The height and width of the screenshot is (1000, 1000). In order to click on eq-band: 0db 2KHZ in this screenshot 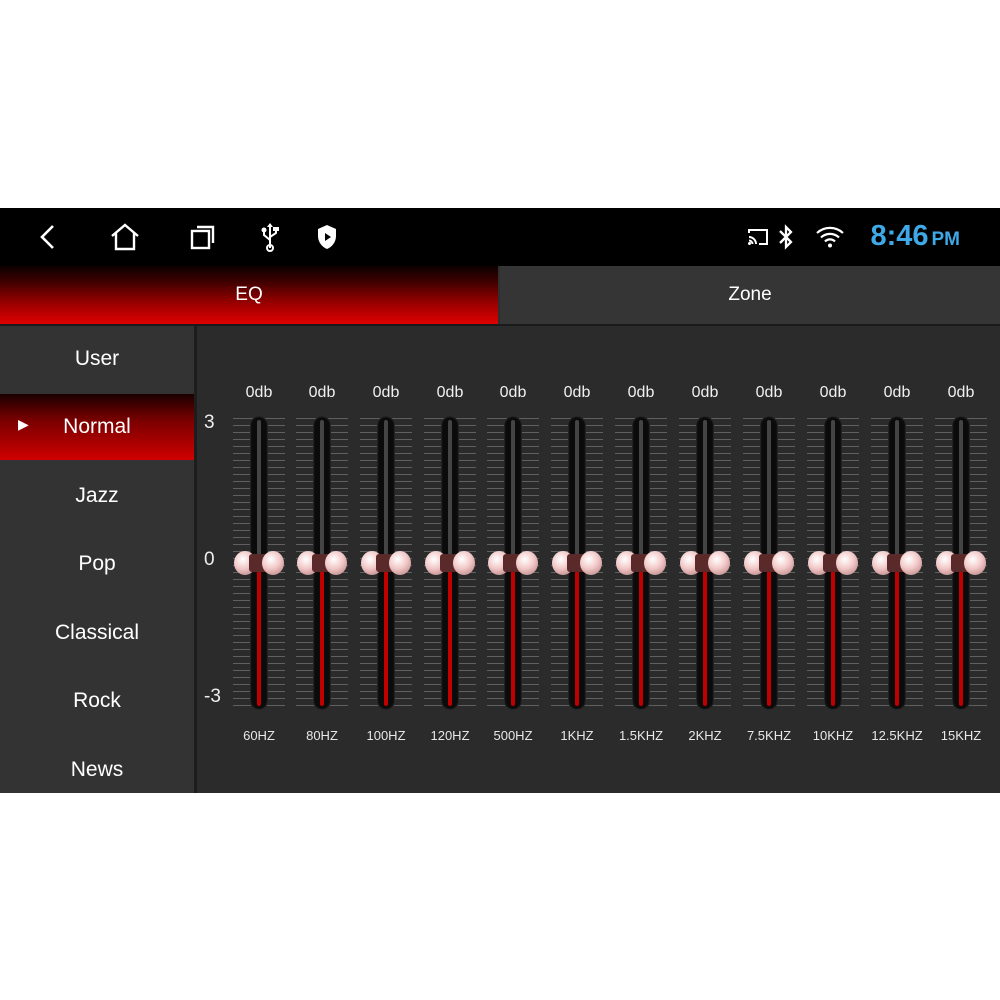, I will do `click(705, 564)`.